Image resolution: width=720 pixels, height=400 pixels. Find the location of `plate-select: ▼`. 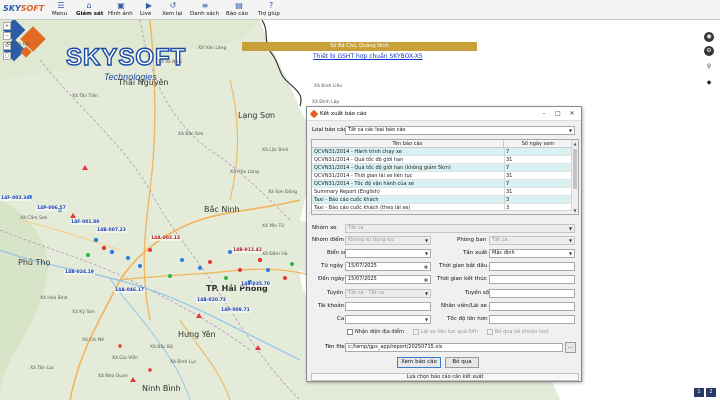

plate-select: ▼ is located at coordinates (388, 253).